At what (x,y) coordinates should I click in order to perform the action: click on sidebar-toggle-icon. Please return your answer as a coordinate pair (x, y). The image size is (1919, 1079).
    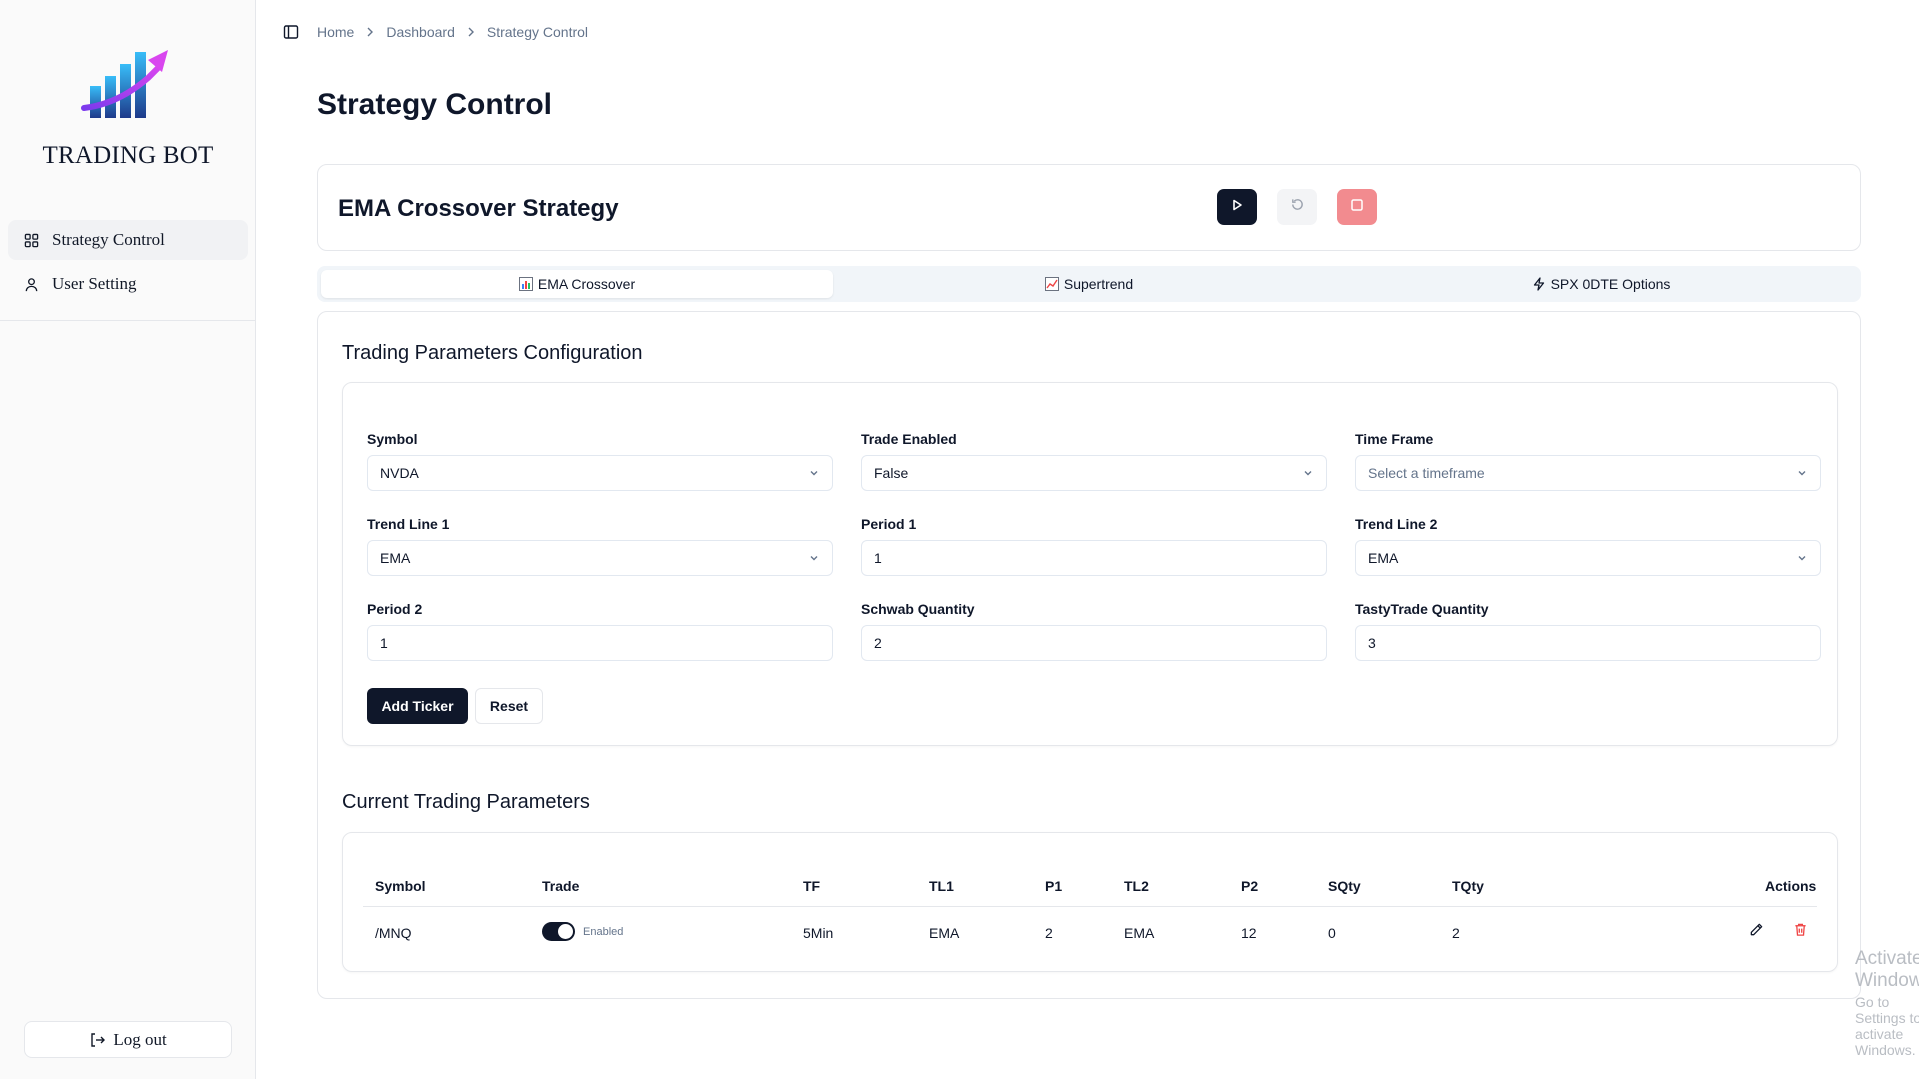
    Looking at the image, I should click on (291, 32).